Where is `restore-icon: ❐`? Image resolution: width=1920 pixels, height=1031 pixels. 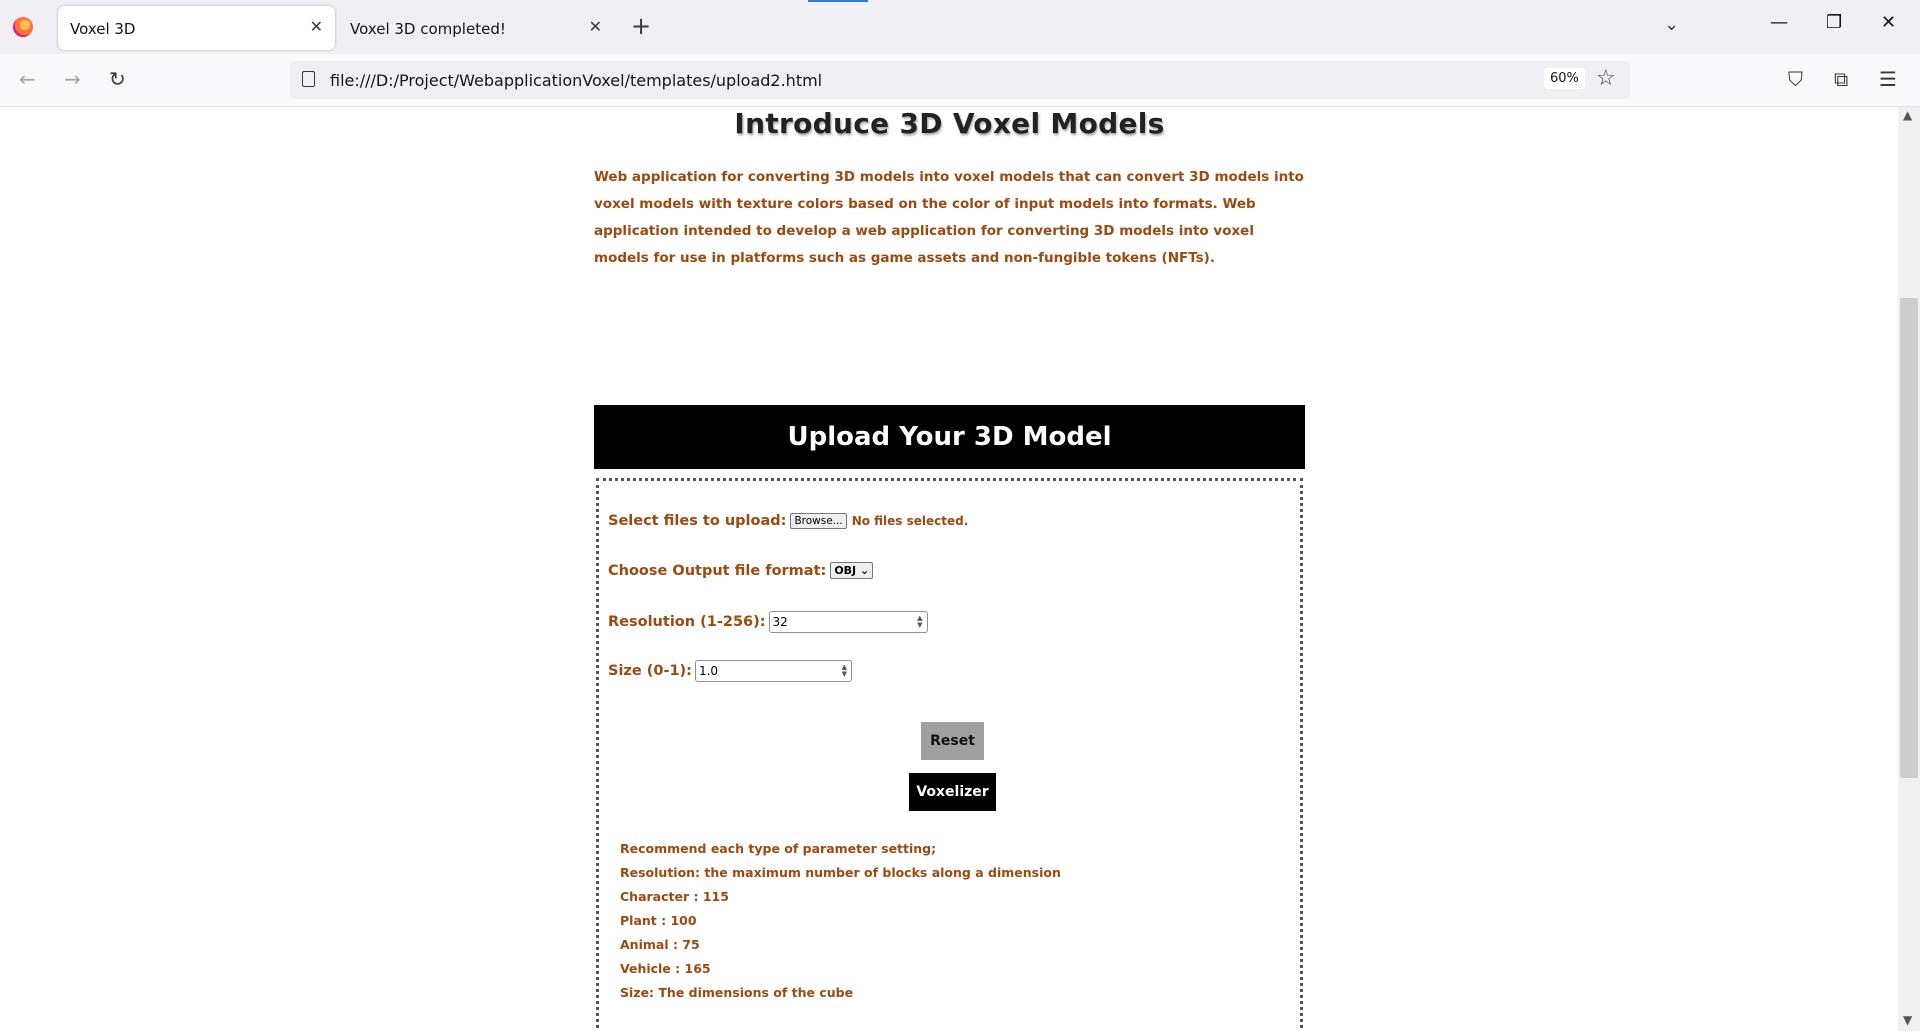 restore-icon: ❐ is located at coordinates (1834, 22).